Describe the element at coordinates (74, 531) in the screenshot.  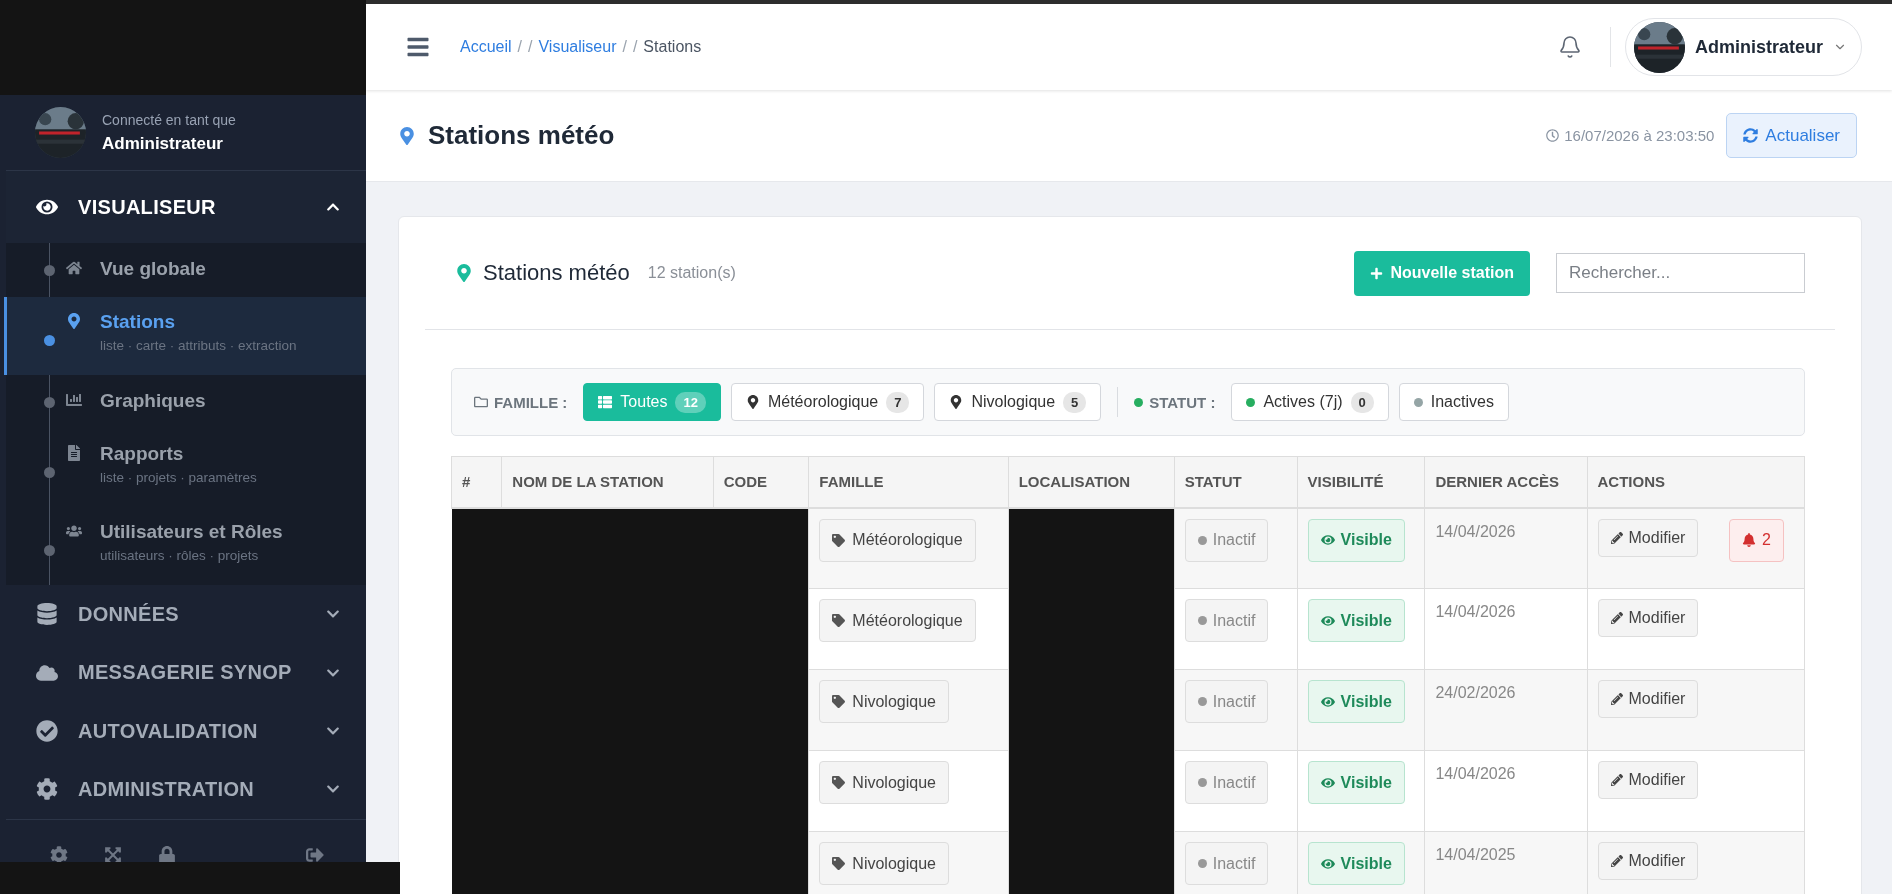
I see `people-icon` at that location.